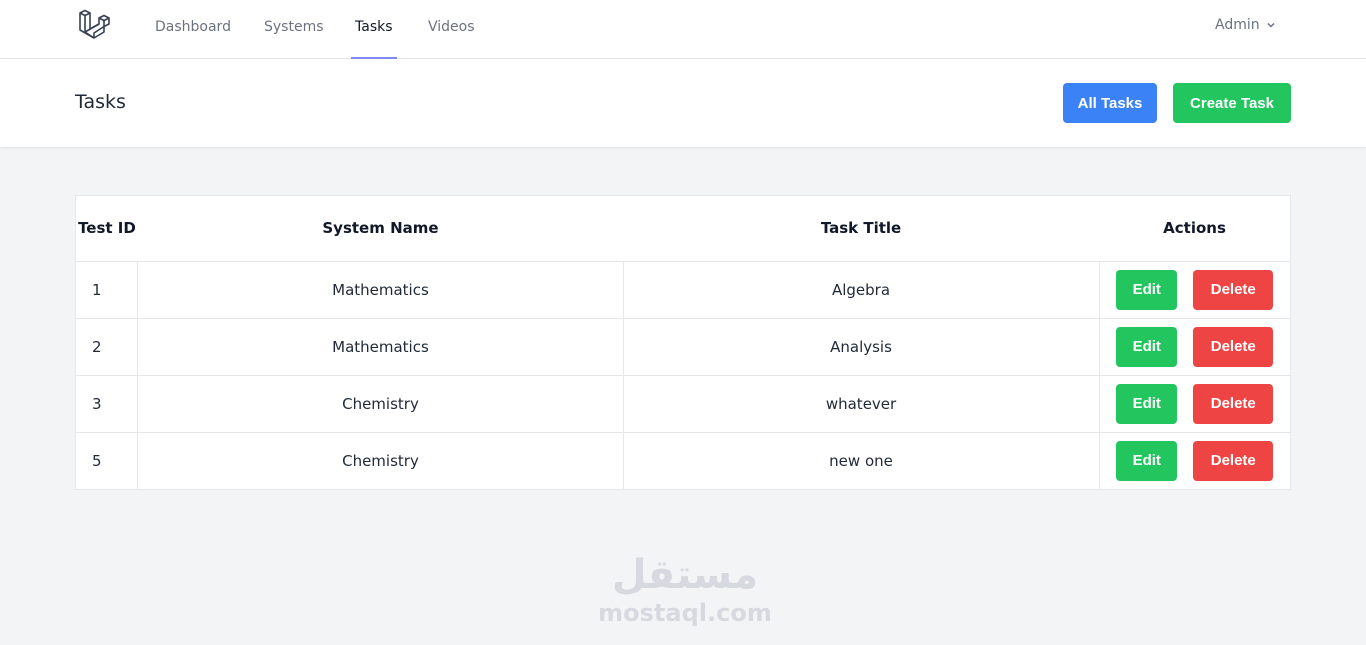  What do you see at coordinates (380, 228) in the screenshot?
I see `header-system-name: System Name` at bounding box center [380, 228].